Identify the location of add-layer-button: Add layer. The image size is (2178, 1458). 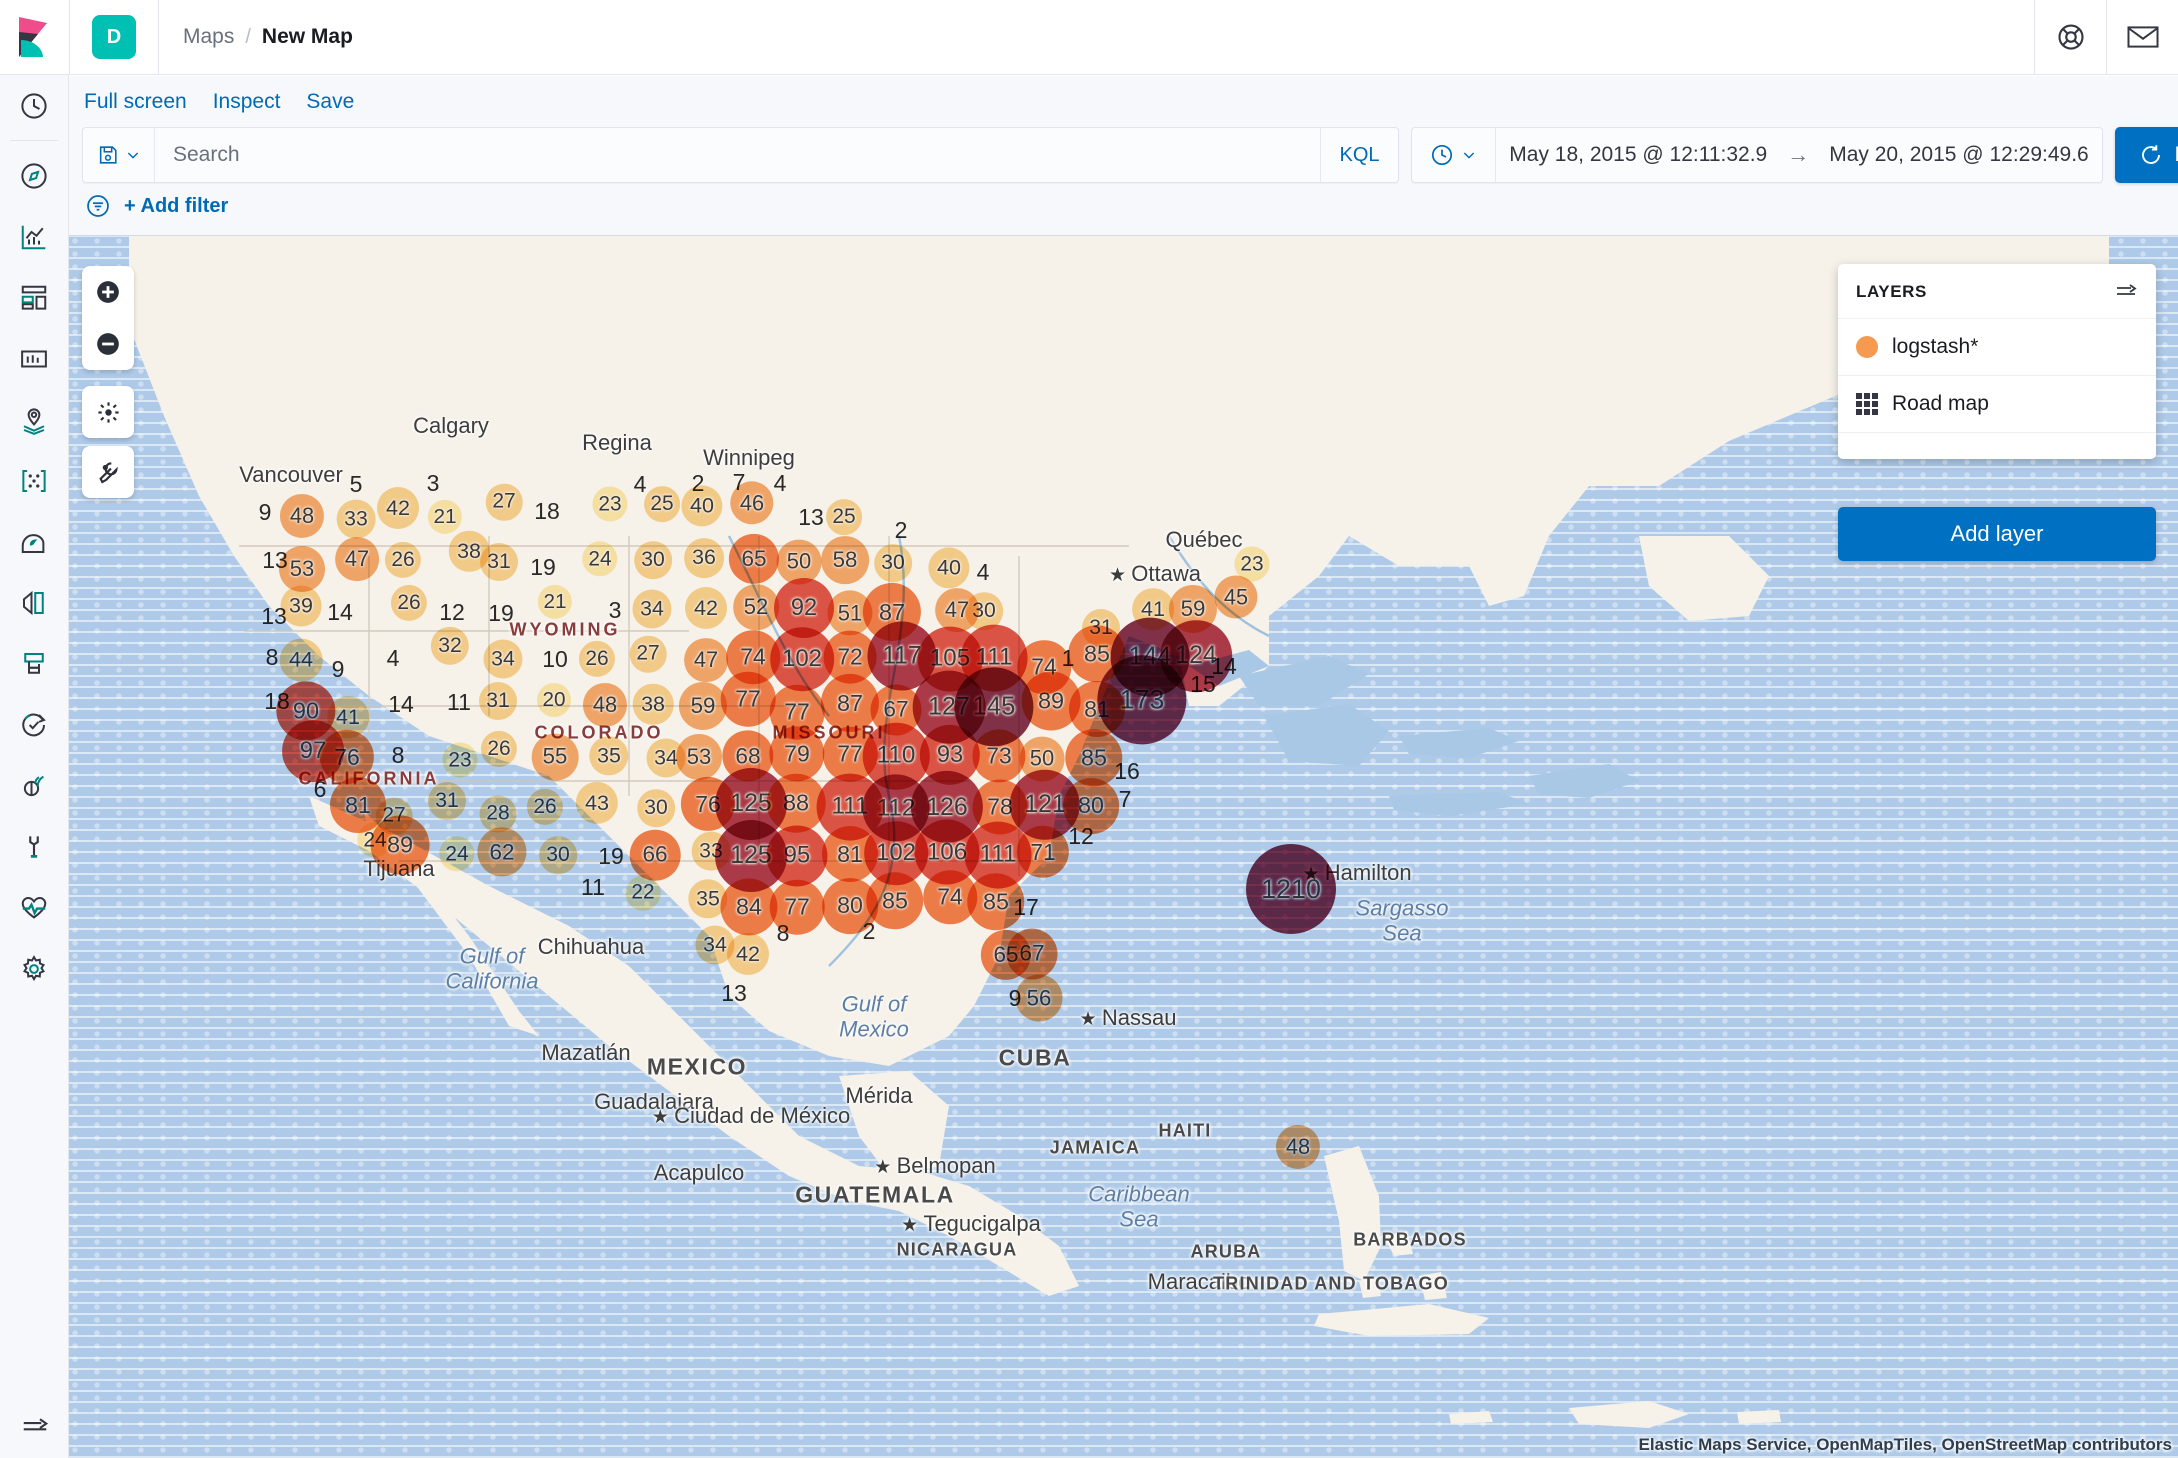
(1997, 534).